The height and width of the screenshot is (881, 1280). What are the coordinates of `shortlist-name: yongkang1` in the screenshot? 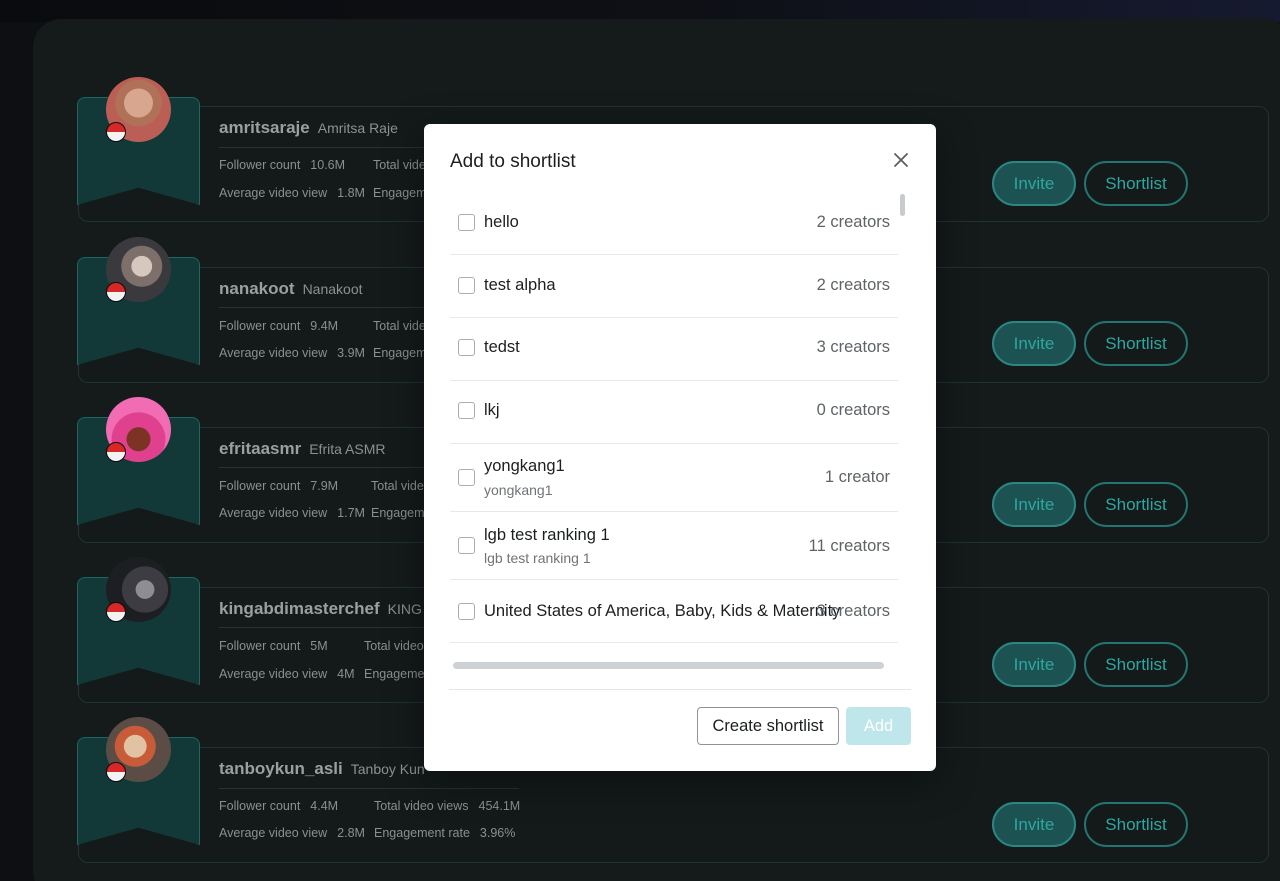 It's located at (524, 466).